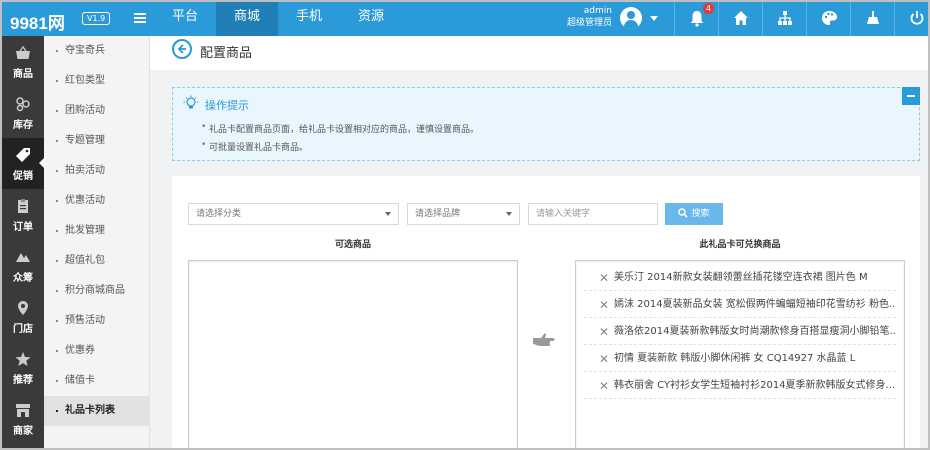 This screenshot has width=930, height=450. What do you see at coordinates (735, 358) in the screenshot?
I see `goods-name: 初情 夏装新款 韩版小脚休闲裤 女 CQ14927 水晶蓝 L` at bounding box center [735, 358].